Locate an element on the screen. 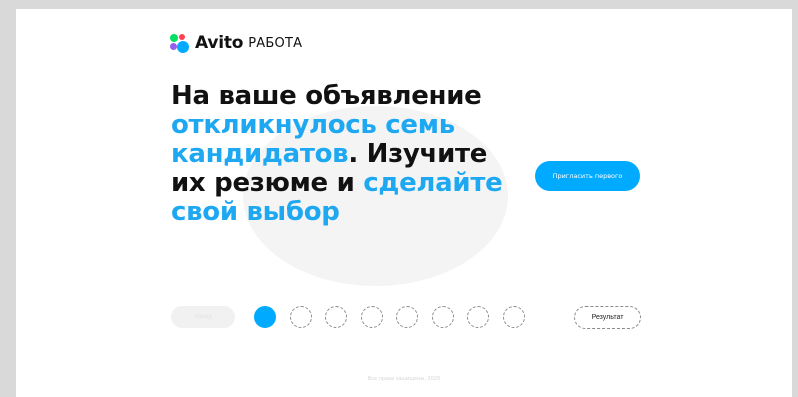 Image resolution: width=798 pixels, height=397 pixels. avito-logo: Avito РАБОТА is located at coordinates (236, 43).